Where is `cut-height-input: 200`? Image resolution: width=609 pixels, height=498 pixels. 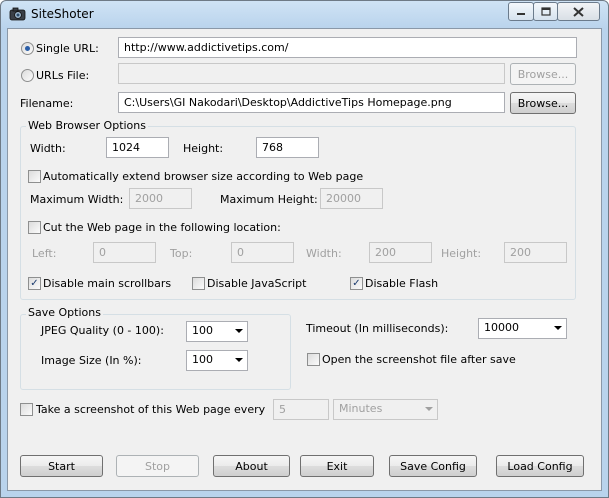
cut-height-input: 200 is located at coordinates (535, 252).